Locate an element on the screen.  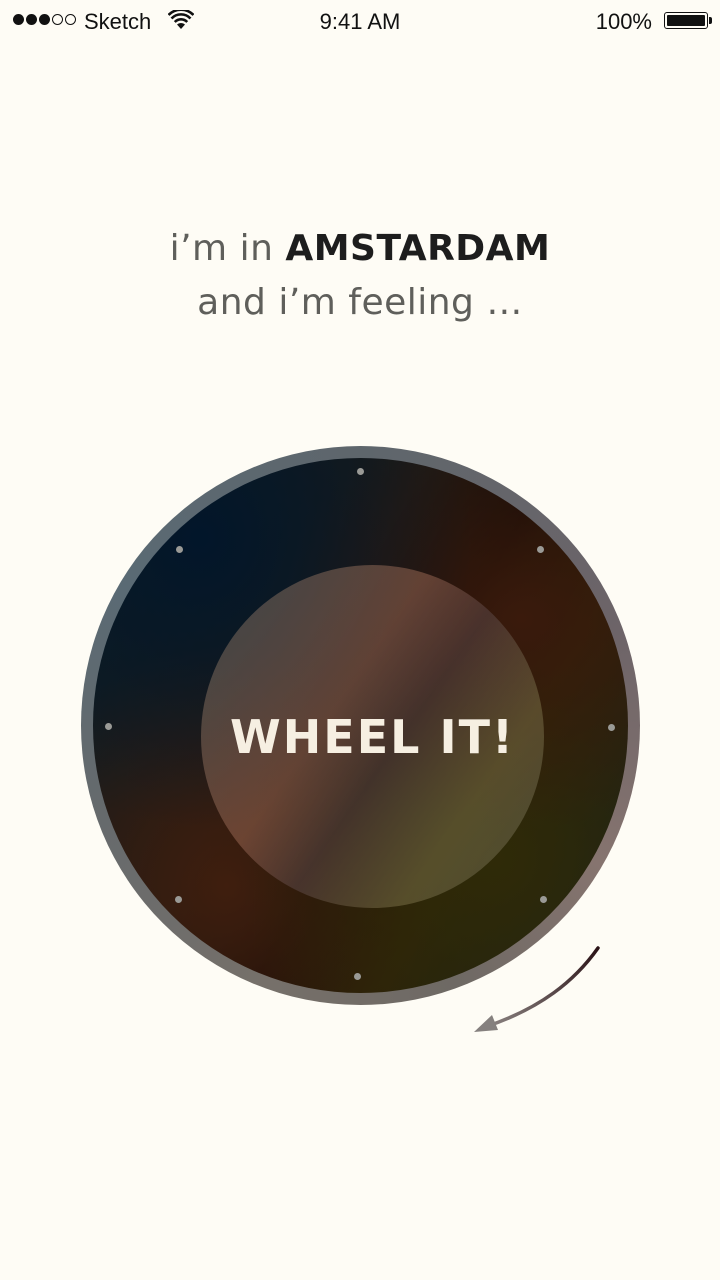
city-name: AMSTARDAM is located at coordinates (417, 248).